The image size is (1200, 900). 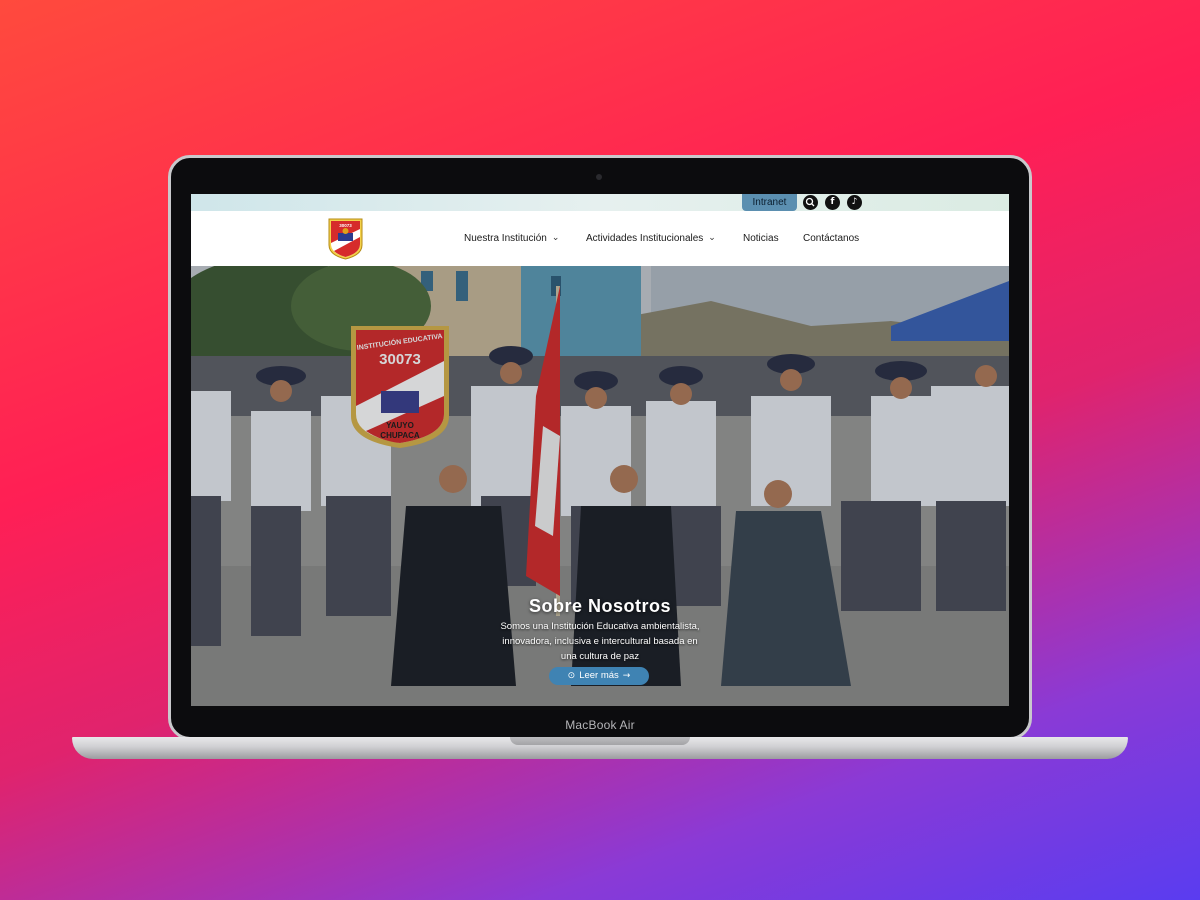 What do you see at coordinates (645, 238) in the screenshot?
I see `nav-label: Actividades Institucionales` at bounding box center [645, 238].